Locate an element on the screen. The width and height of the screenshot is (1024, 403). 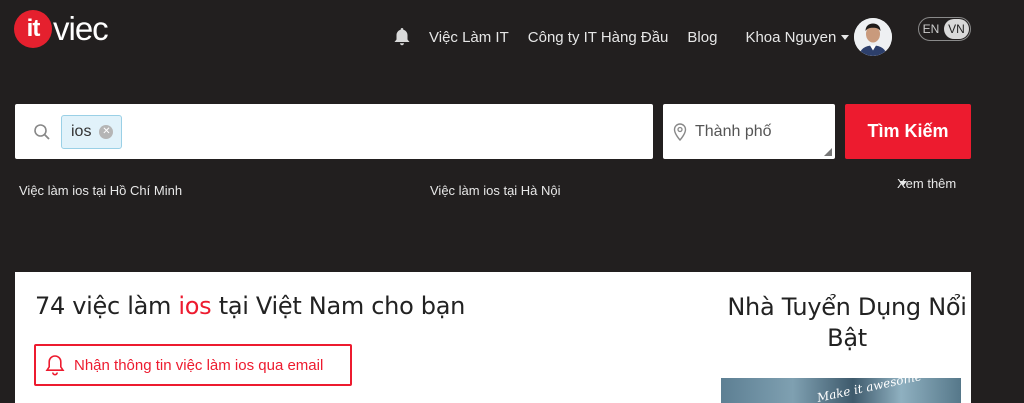
results-count: 74 việc làm is located at coordinates (107, 306).